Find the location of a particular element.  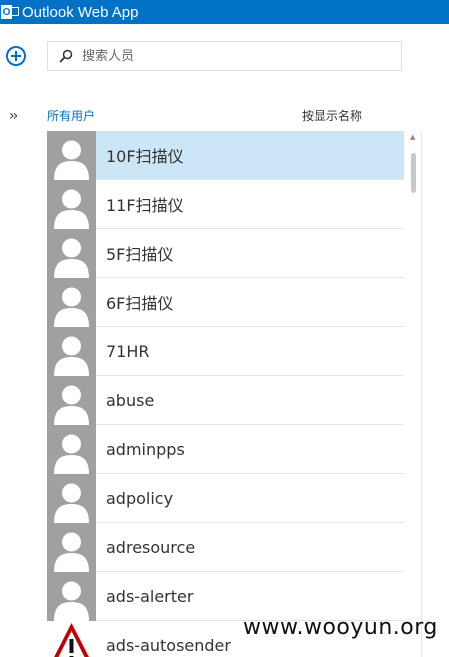

plus-circle-icon is located at coordinates (16, 56).